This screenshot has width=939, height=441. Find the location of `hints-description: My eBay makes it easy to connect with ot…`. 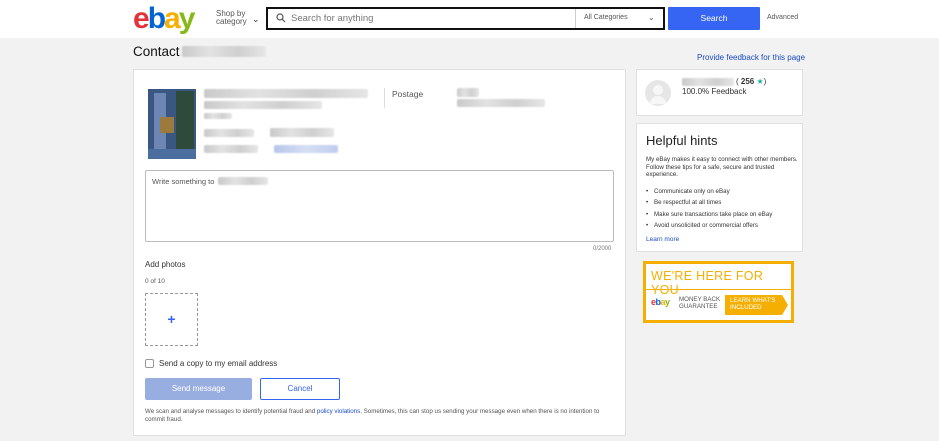

hints-description: My eBay makes it easy to connect with ot… is located at coordinates (722, 167).